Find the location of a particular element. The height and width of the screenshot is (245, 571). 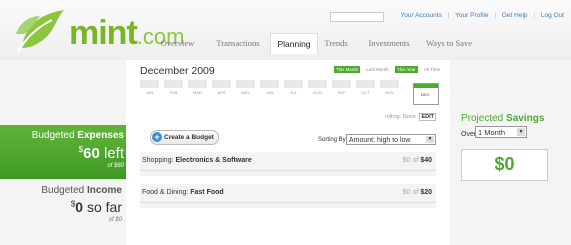

month-title: December 2009 is located at coordinates (177, 71).